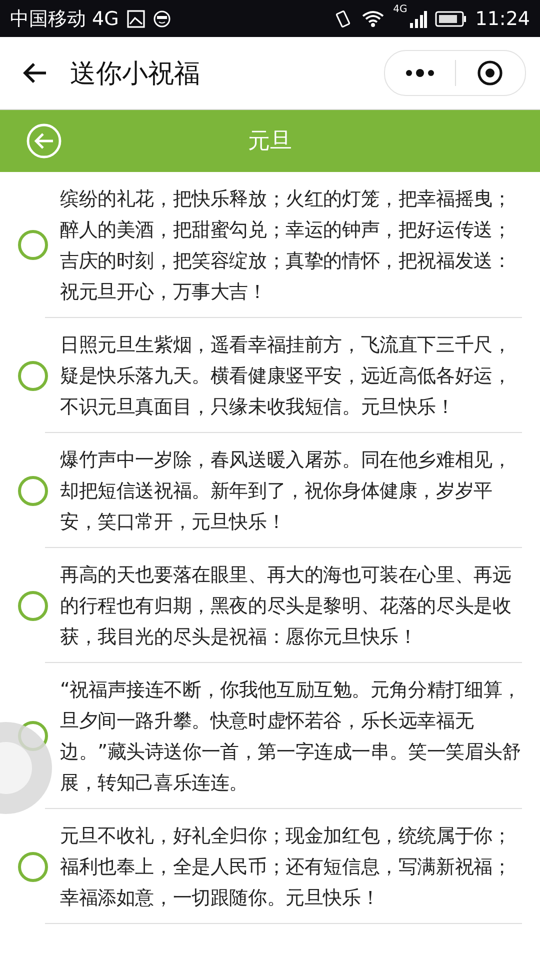 This screenshot has width=540, height=960. What do you see at coordinates (502, 19) in the screenshot?
I see `clock-label: 11:24` at bounding box center [502, 19].